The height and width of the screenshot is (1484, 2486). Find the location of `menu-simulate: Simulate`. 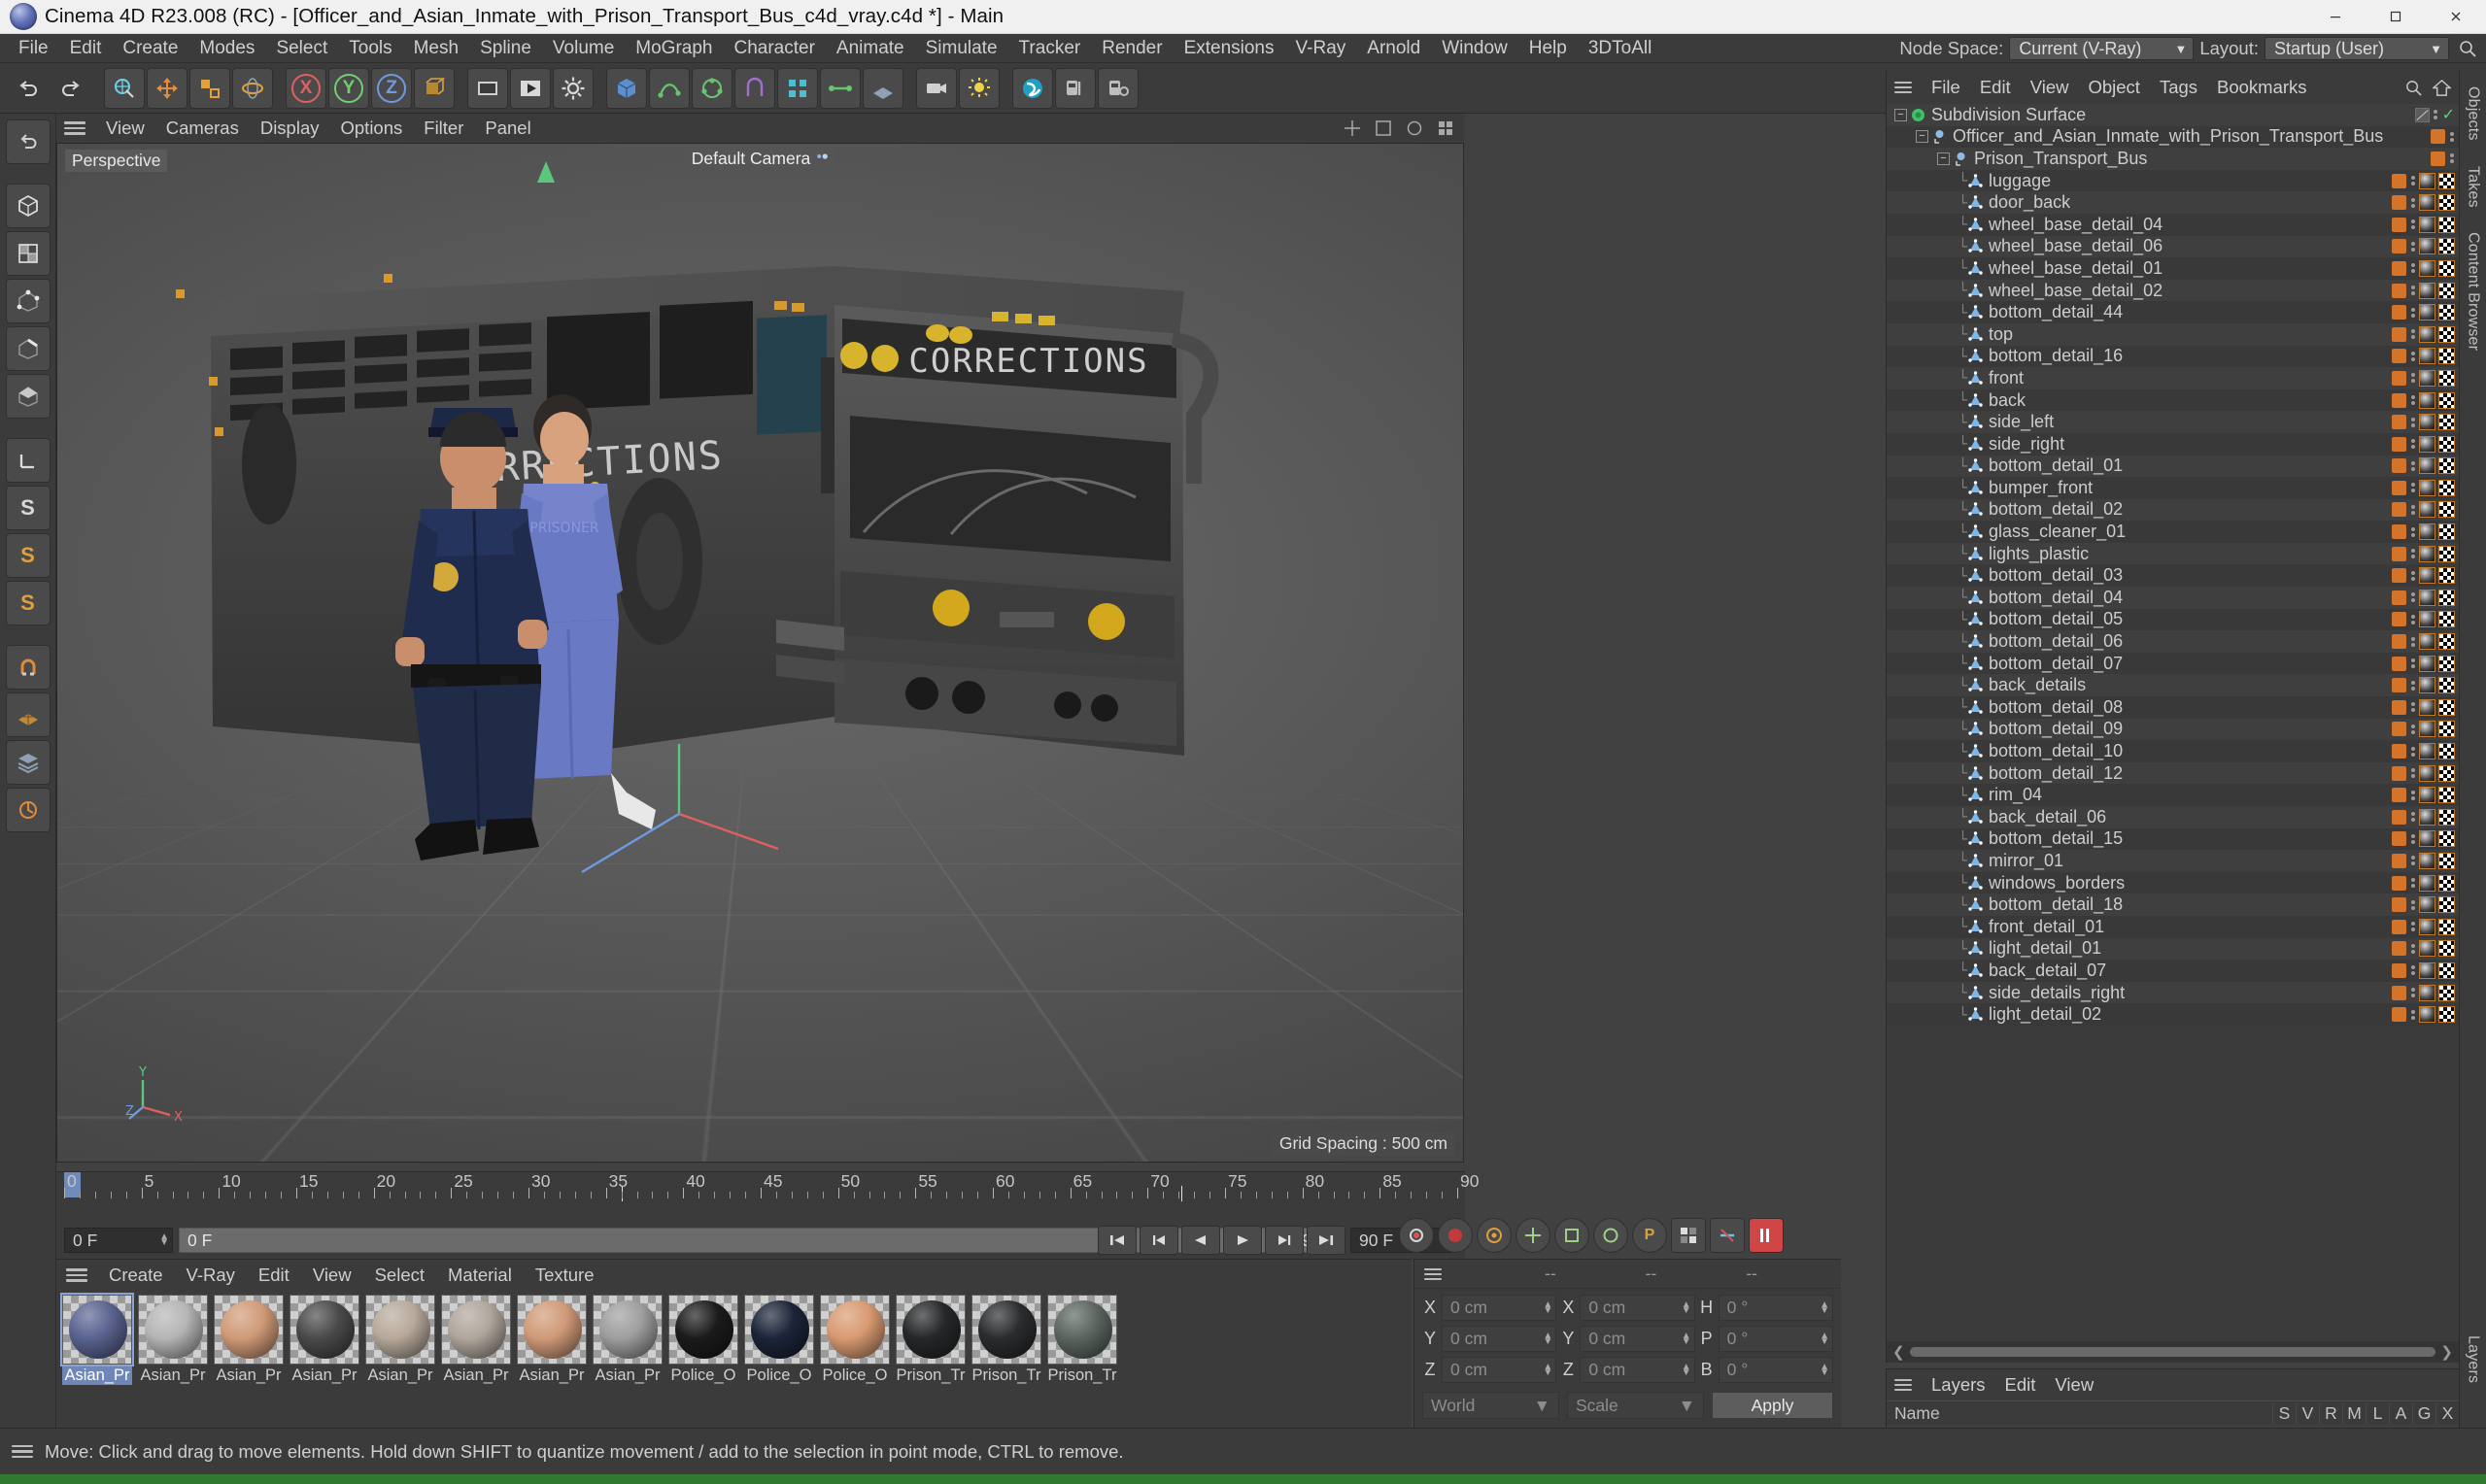

menu-simulate: Simulate is located at coordinates (961, 48).